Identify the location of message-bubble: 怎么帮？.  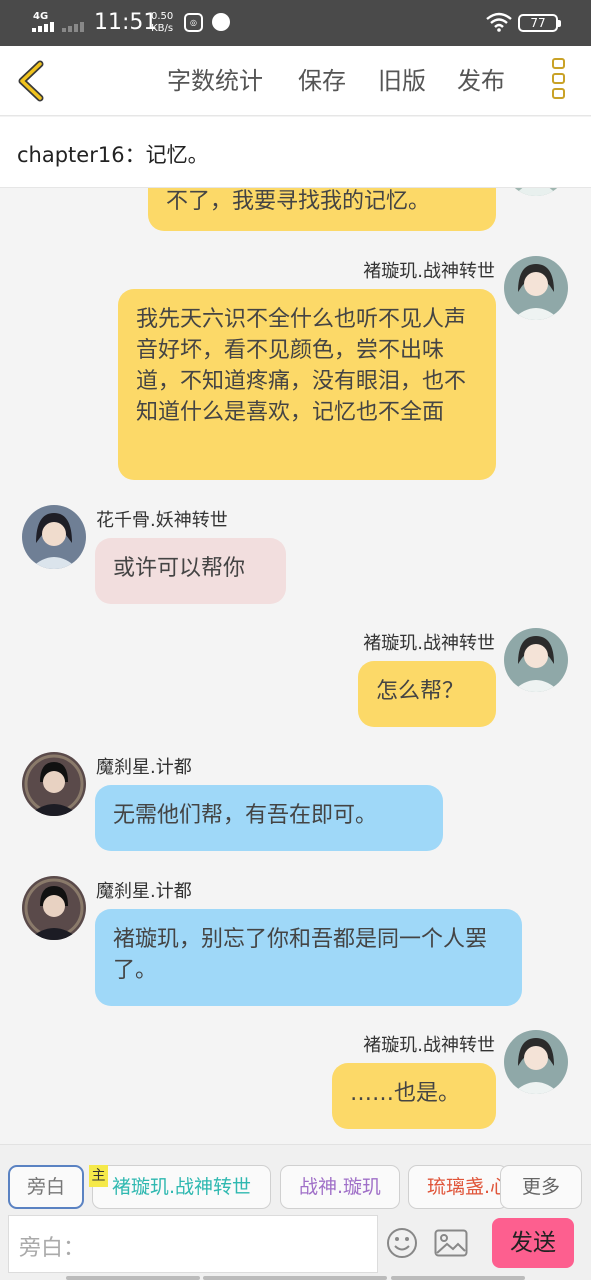
(427, 694).